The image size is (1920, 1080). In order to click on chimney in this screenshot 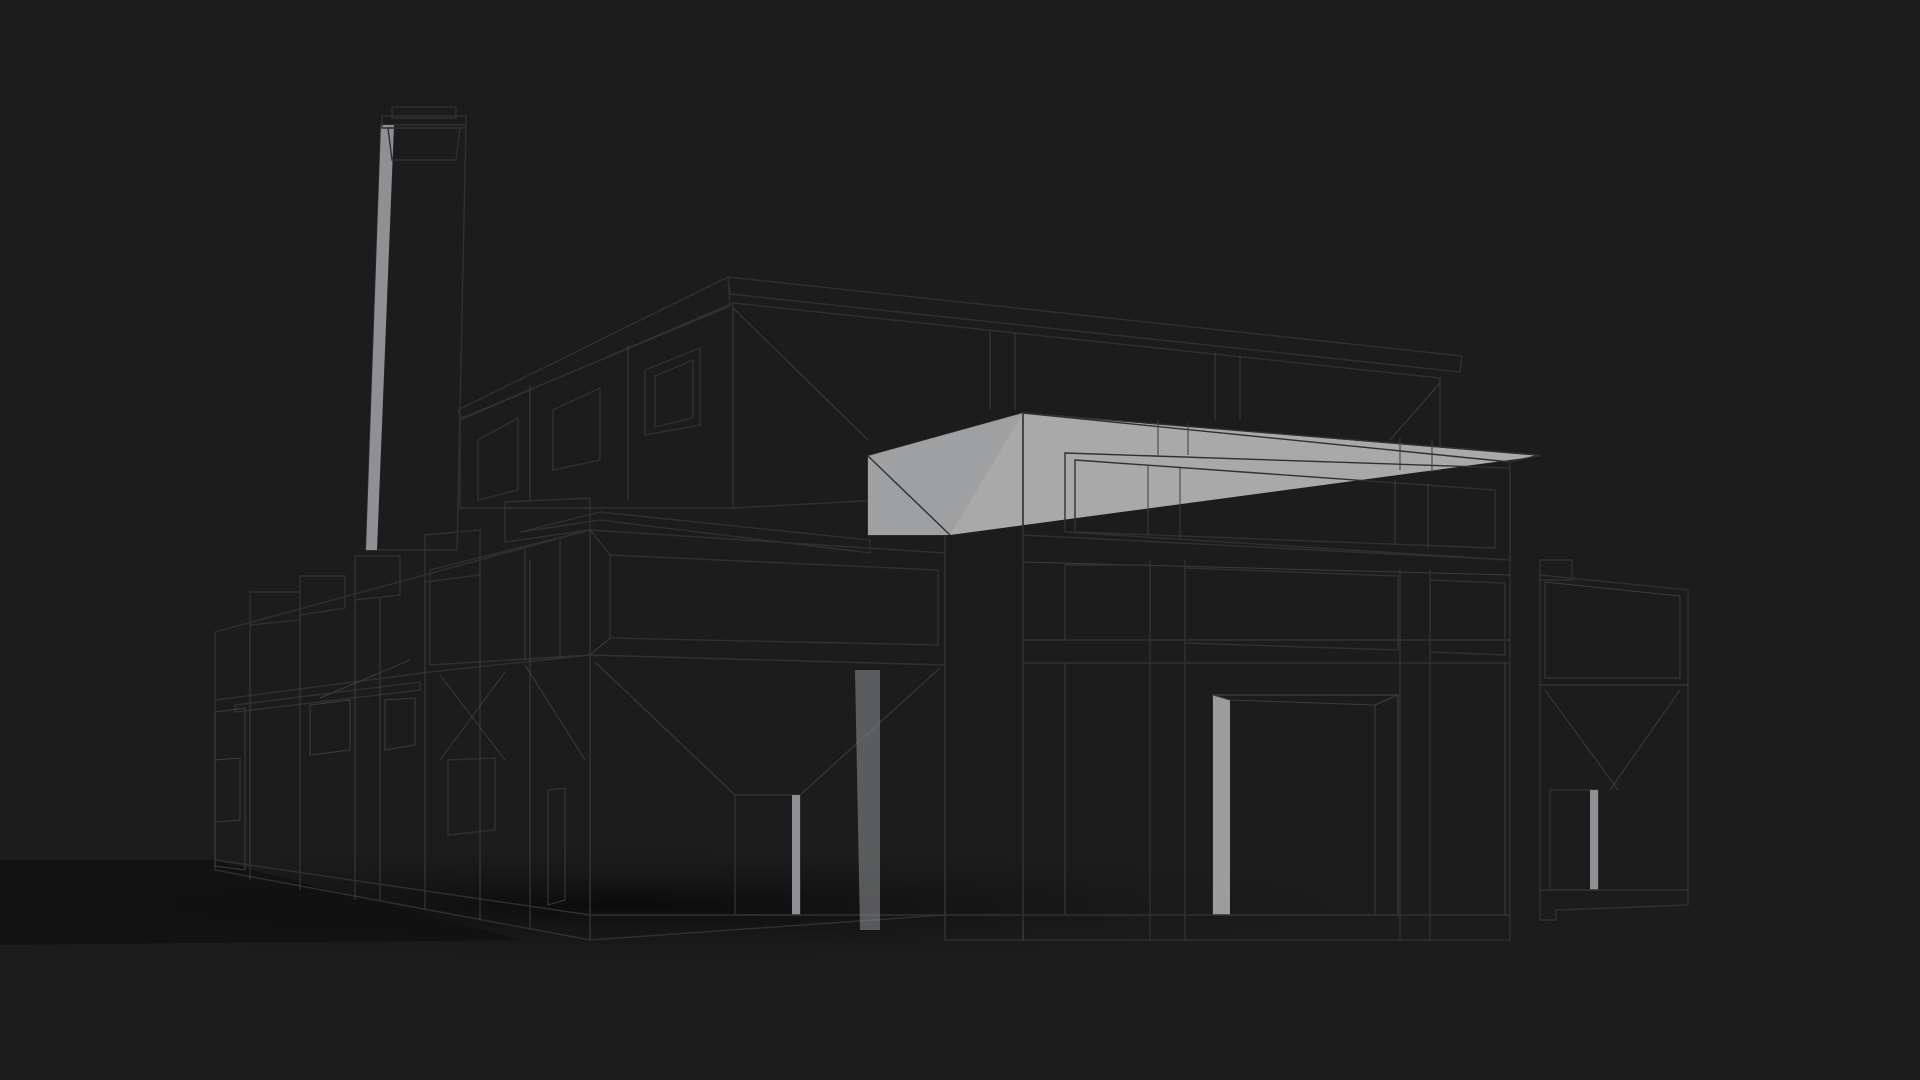, I will do `click(416, 328)`.